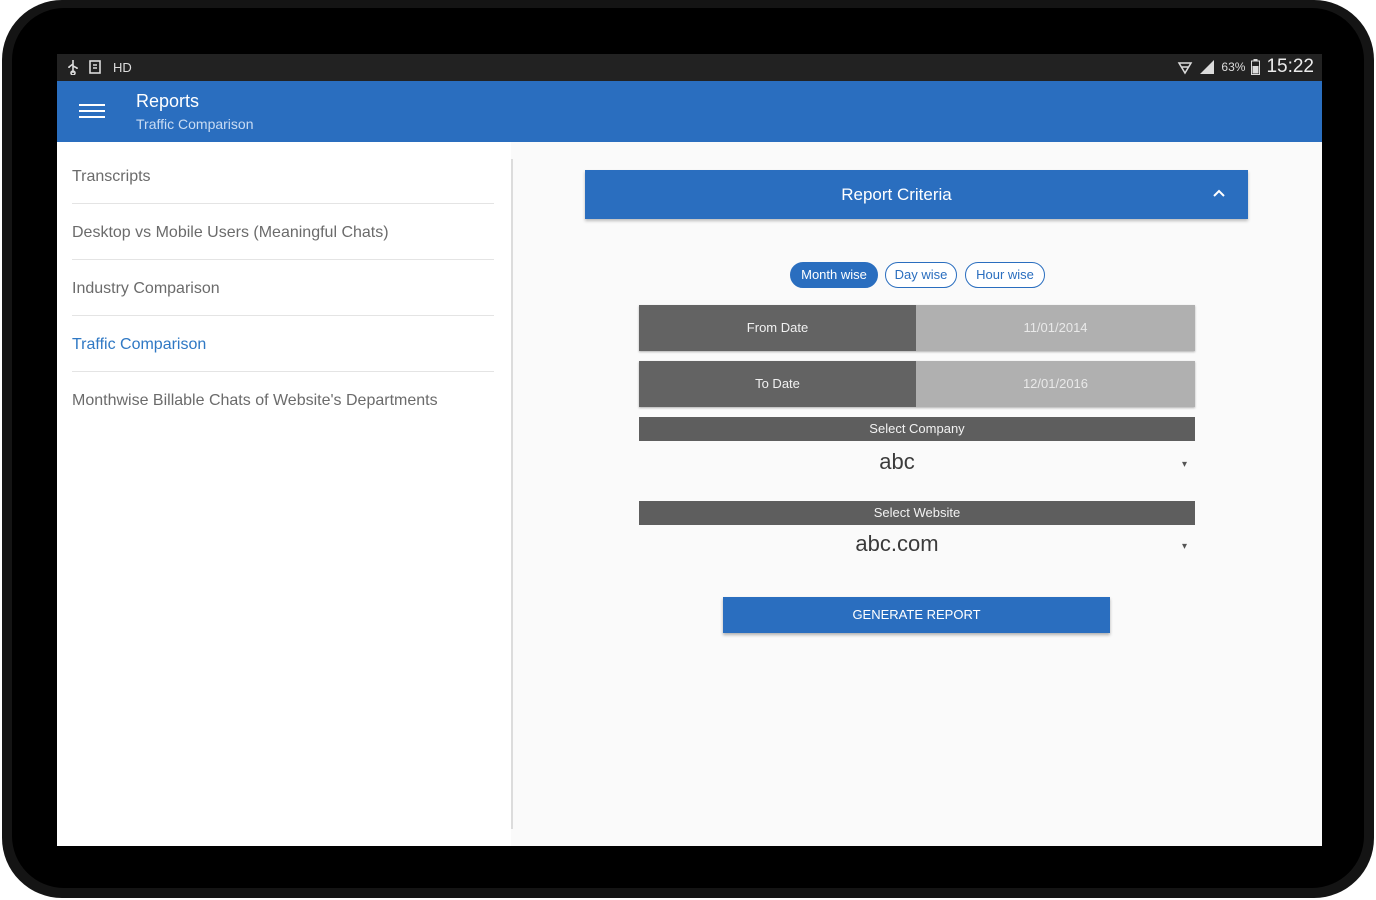  What do you see at coordinates (896, 194) in the screenshot?
I see `report-criteria-label: Report Criteria` at bounding box center [896, 194].